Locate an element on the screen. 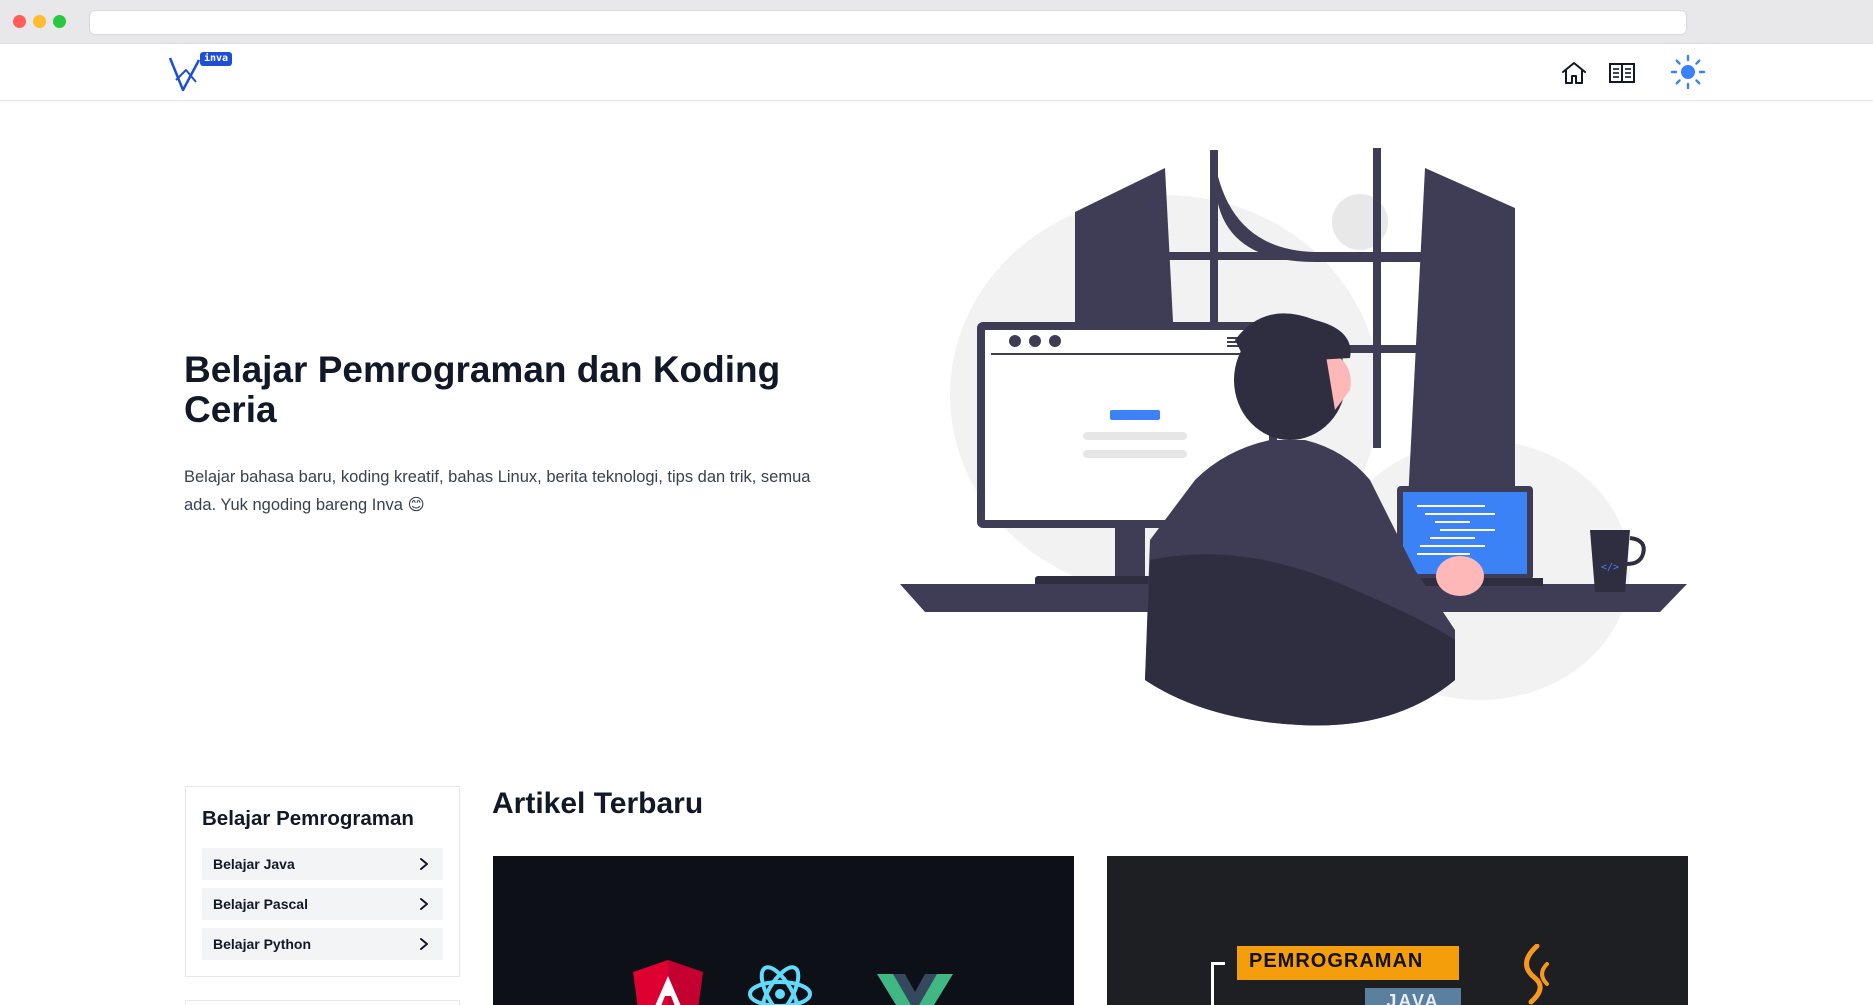  article-card: PEMROGRAMAN JAVA is located at coordinates (1397, 930).